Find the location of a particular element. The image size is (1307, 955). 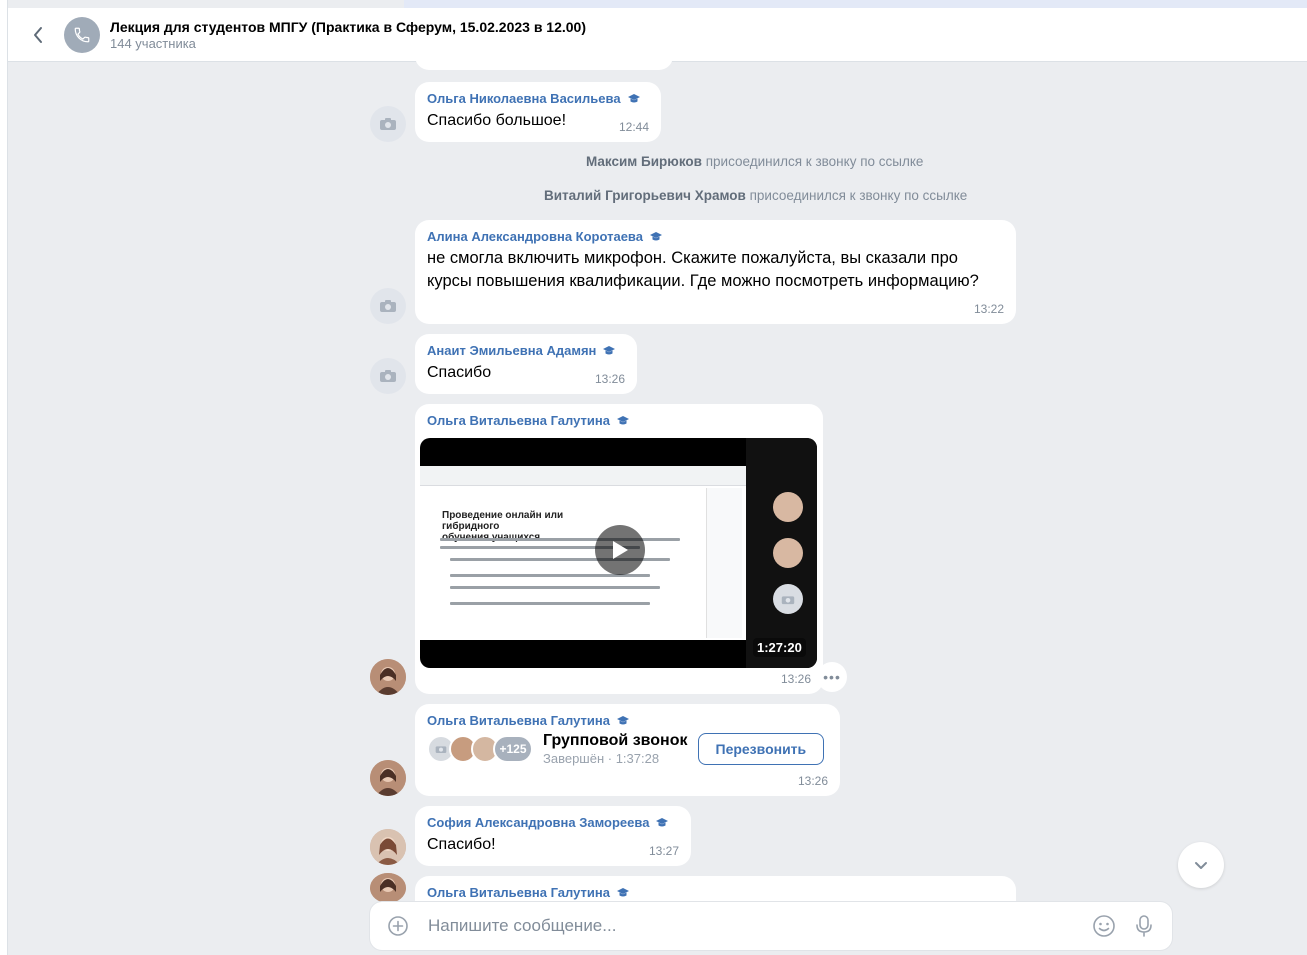

message-author: София Александровна Заморeева is located at coordinates (553, 823).